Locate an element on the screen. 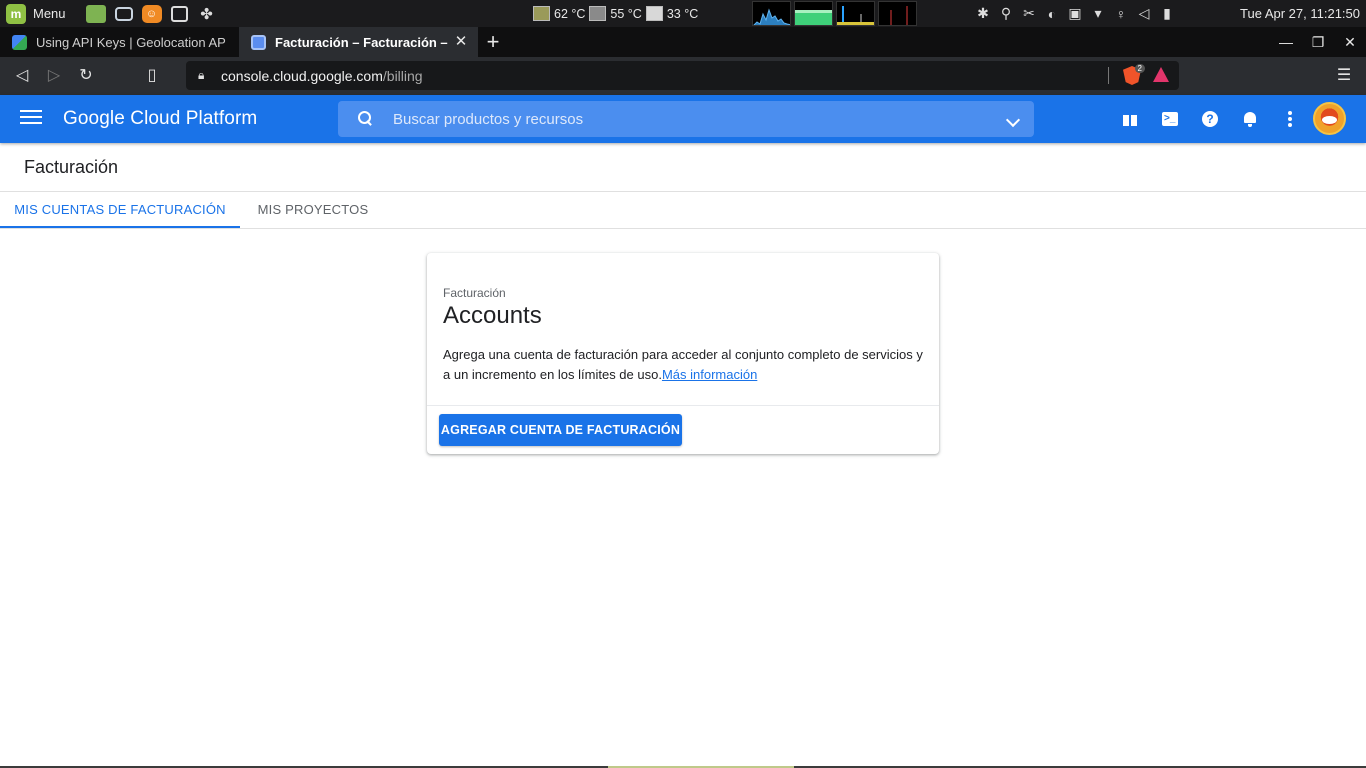 Image resolution: width=1366 pixels, height=768 pixels. cpu-graph is located at coordinates (771, 13).